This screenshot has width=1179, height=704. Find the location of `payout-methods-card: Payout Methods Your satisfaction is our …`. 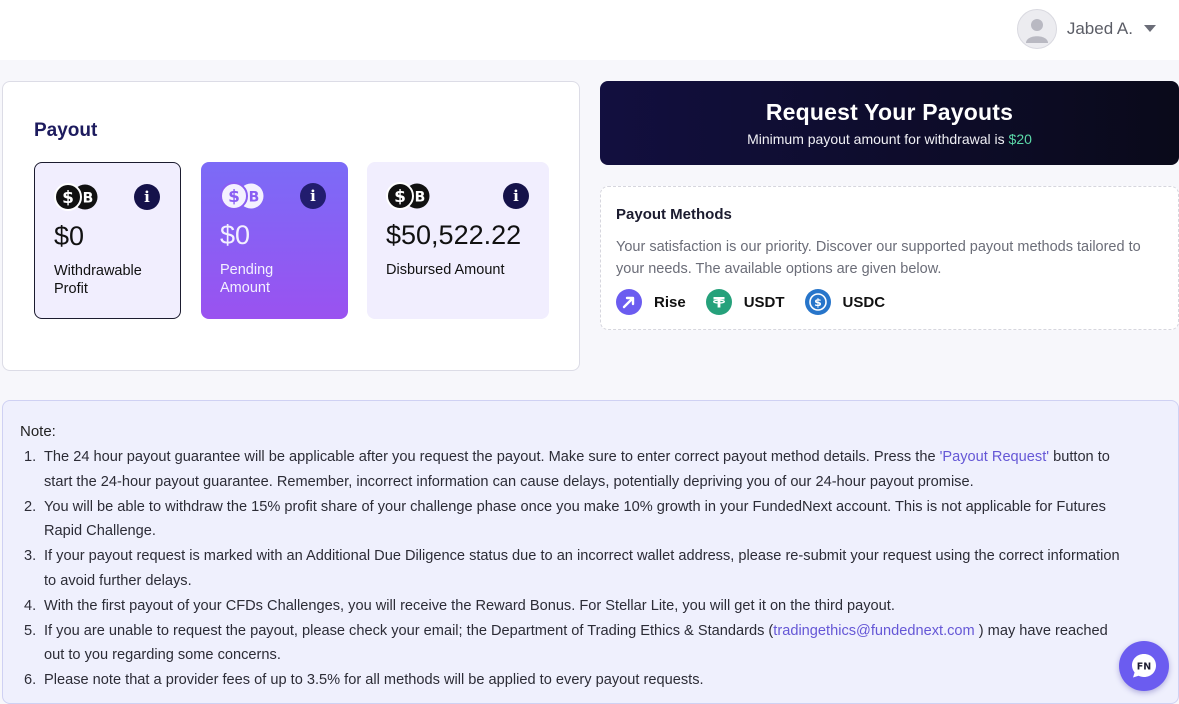

payout-methods-card: Payout Methods Your satisfaction is our … is located at coordinates (889, 258).